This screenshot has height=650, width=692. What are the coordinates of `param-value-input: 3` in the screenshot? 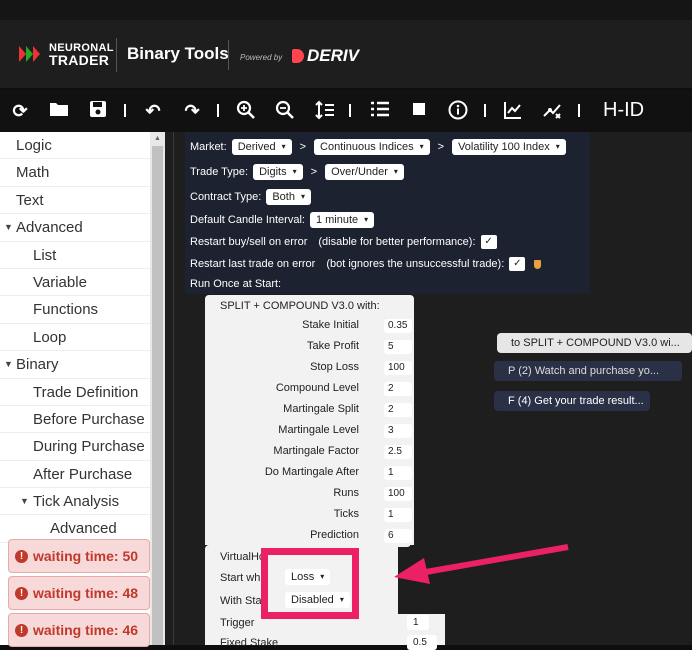 It's located at (398, 431).